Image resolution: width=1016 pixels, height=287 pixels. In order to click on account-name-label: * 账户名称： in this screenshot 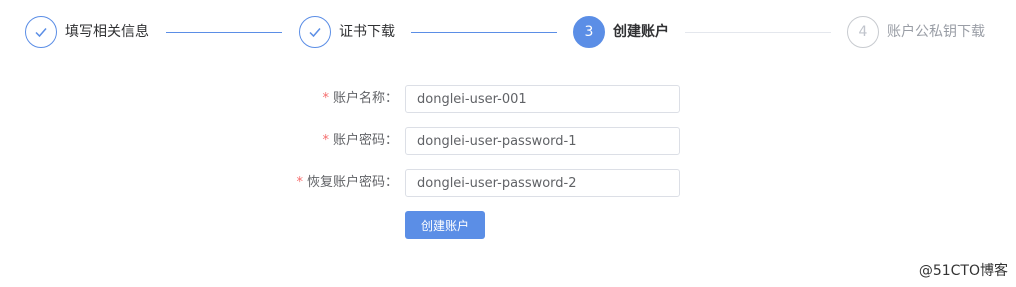, I will do `click(360, 98)`.